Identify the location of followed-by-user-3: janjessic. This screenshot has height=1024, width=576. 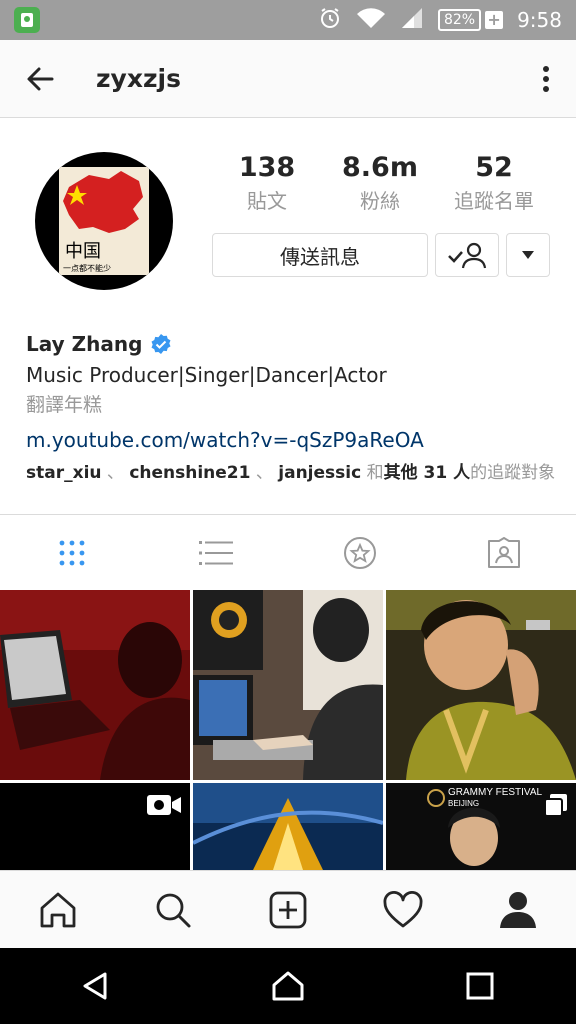
(319, 473).